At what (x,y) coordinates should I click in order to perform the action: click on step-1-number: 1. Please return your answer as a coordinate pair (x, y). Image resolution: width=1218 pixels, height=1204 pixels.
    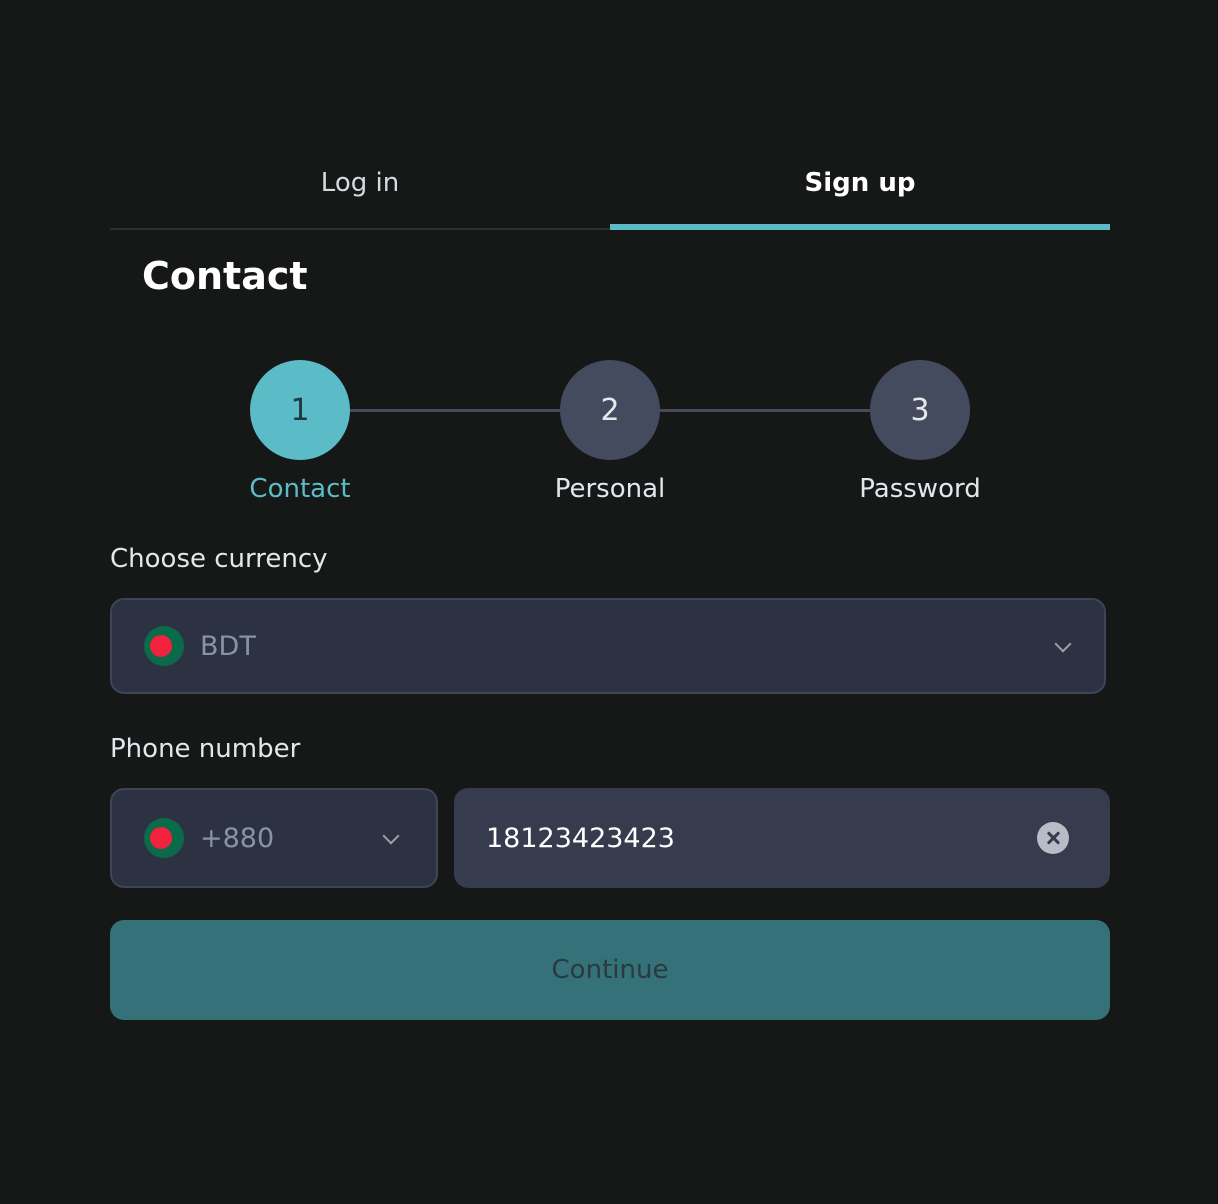
    Looking at the image, I should click on (300, 410).